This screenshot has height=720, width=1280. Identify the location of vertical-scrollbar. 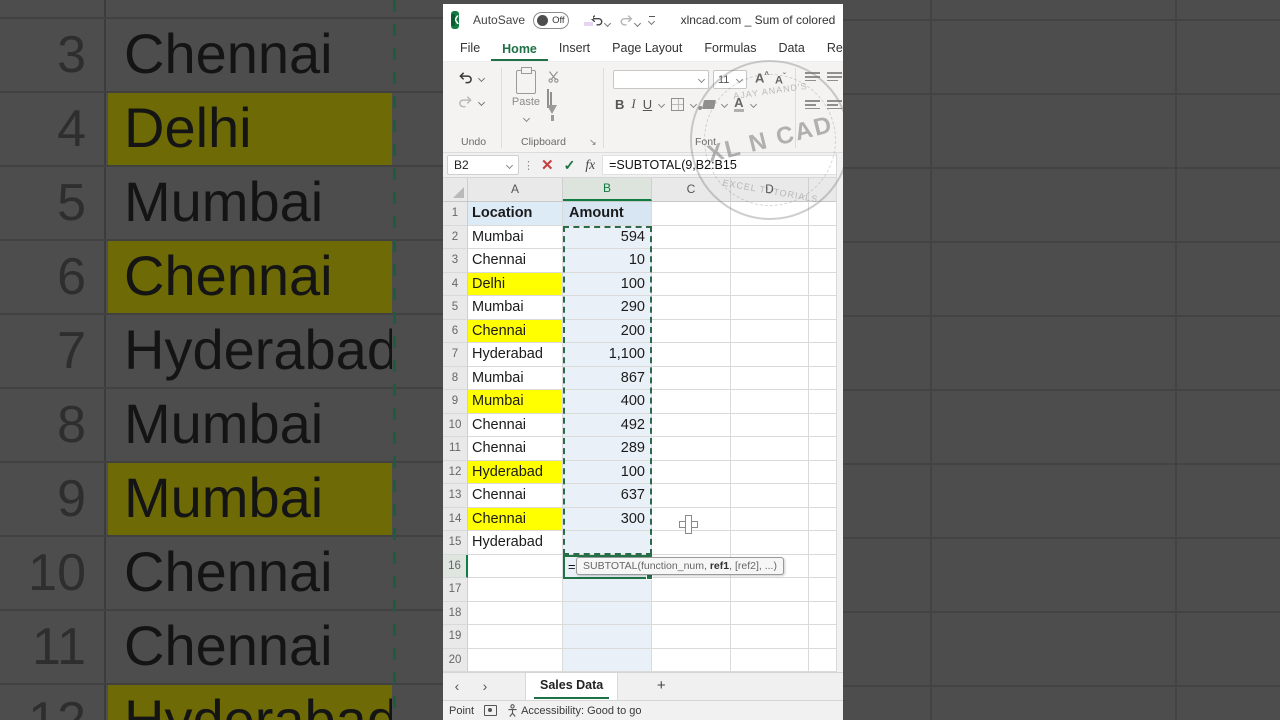
(839, 412).